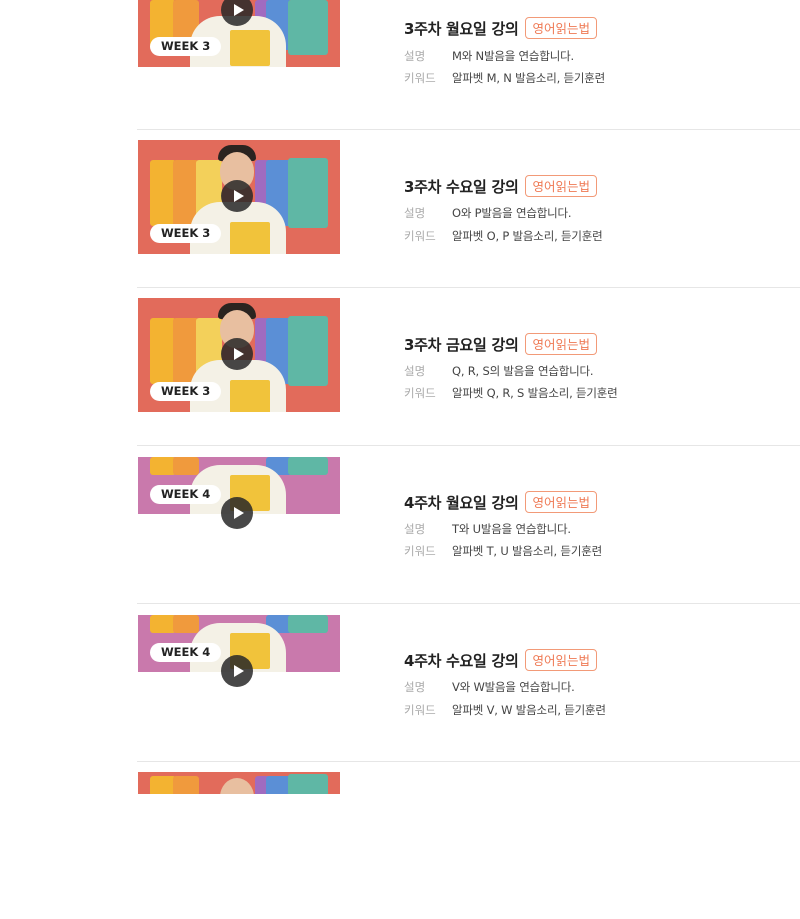 This screenshot has height=919, width=800. I want to click on lecture-title-line: 4주차 수요일 강의 영어읽는법, so click(500, 660).